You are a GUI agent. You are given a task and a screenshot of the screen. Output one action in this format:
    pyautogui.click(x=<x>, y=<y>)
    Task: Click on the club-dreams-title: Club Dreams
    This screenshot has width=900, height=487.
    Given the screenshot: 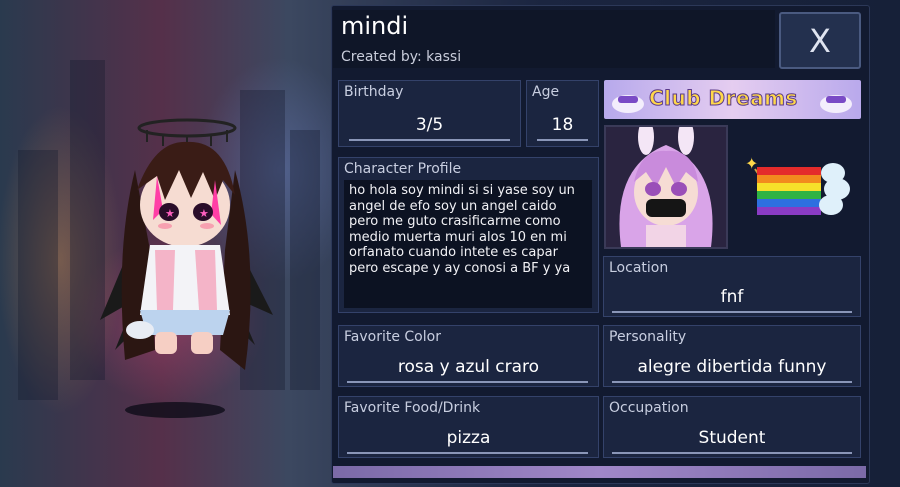 What is the action you would take?
    pyautogui.click(x=723, y=98)
    